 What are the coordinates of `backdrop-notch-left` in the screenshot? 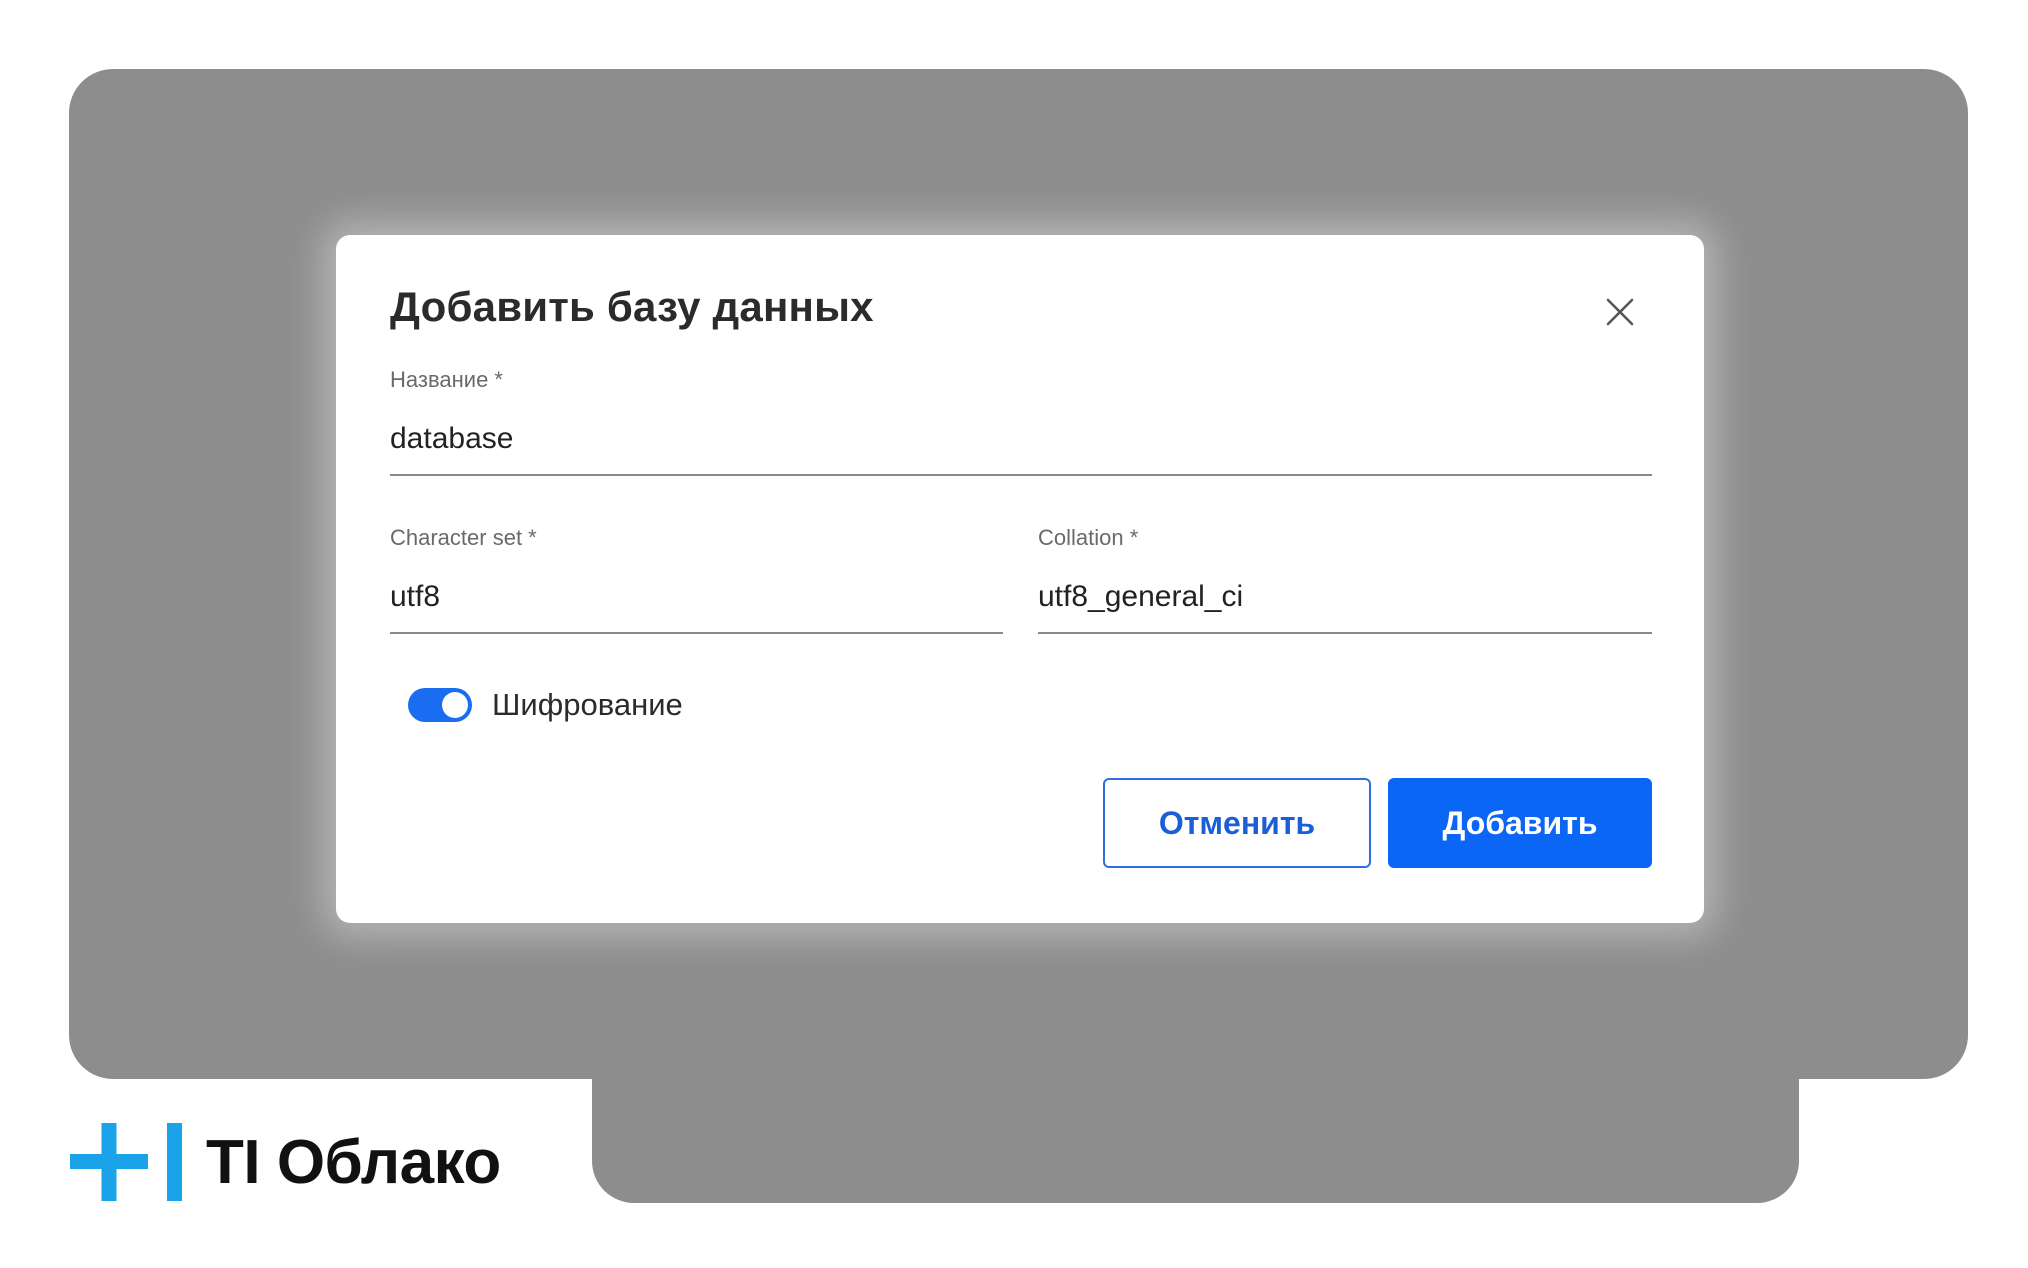 It's located at (570, 1057).